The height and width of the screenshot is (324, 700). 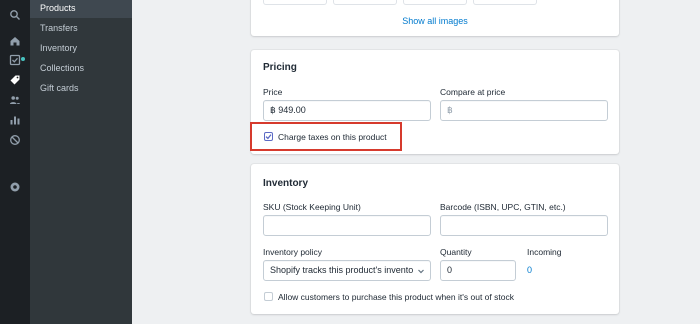 I want to click on price-label: Price, so click(x=273, y=92).